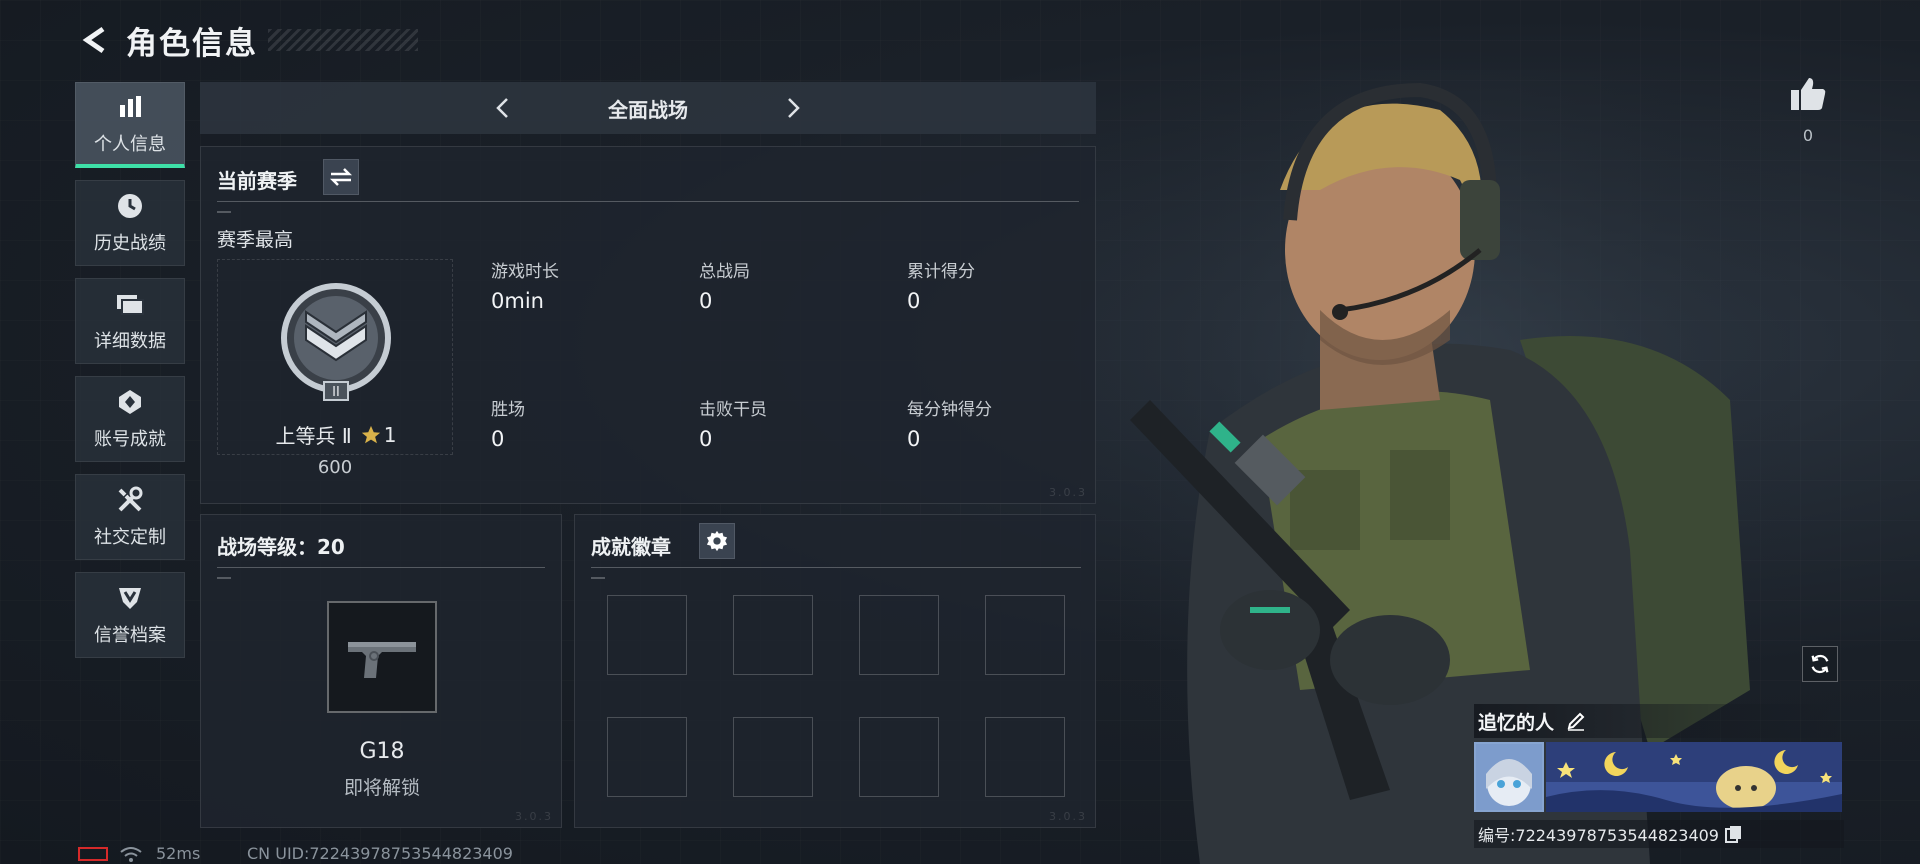 The height and width of the screenshot is (864, 1920). What do you see at coordinates (336, 342) in the screenshot?
I see `rank-badge-icon: II` at bounding box center [336, 342].